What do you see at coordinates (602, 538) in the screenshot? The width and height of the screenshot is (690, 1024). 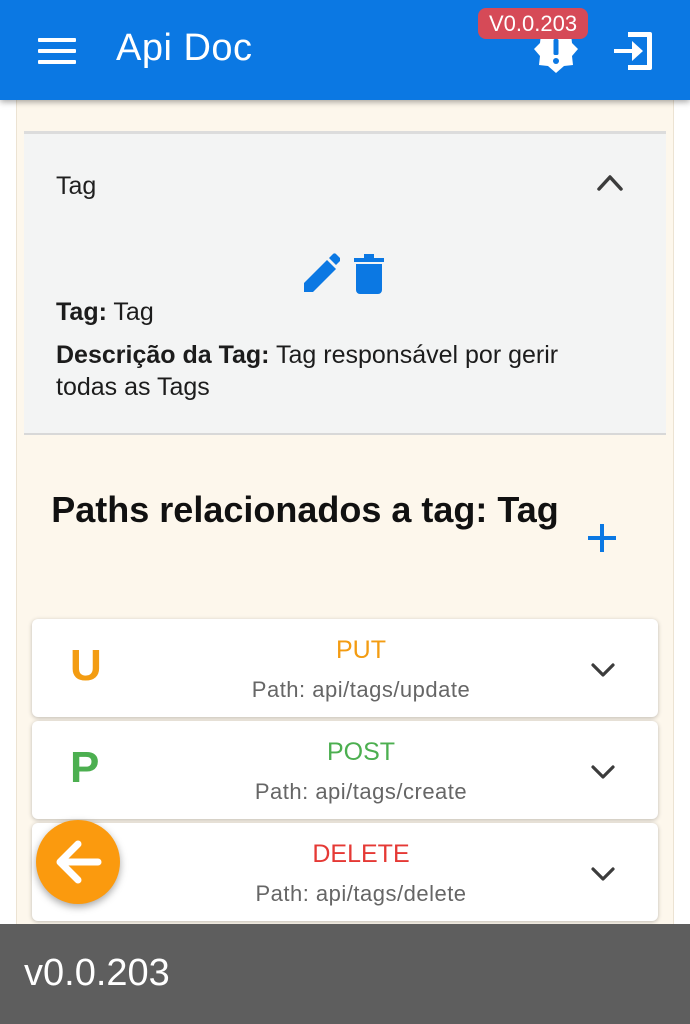 I see `add-path-icon` at bounding box center [602, 538].